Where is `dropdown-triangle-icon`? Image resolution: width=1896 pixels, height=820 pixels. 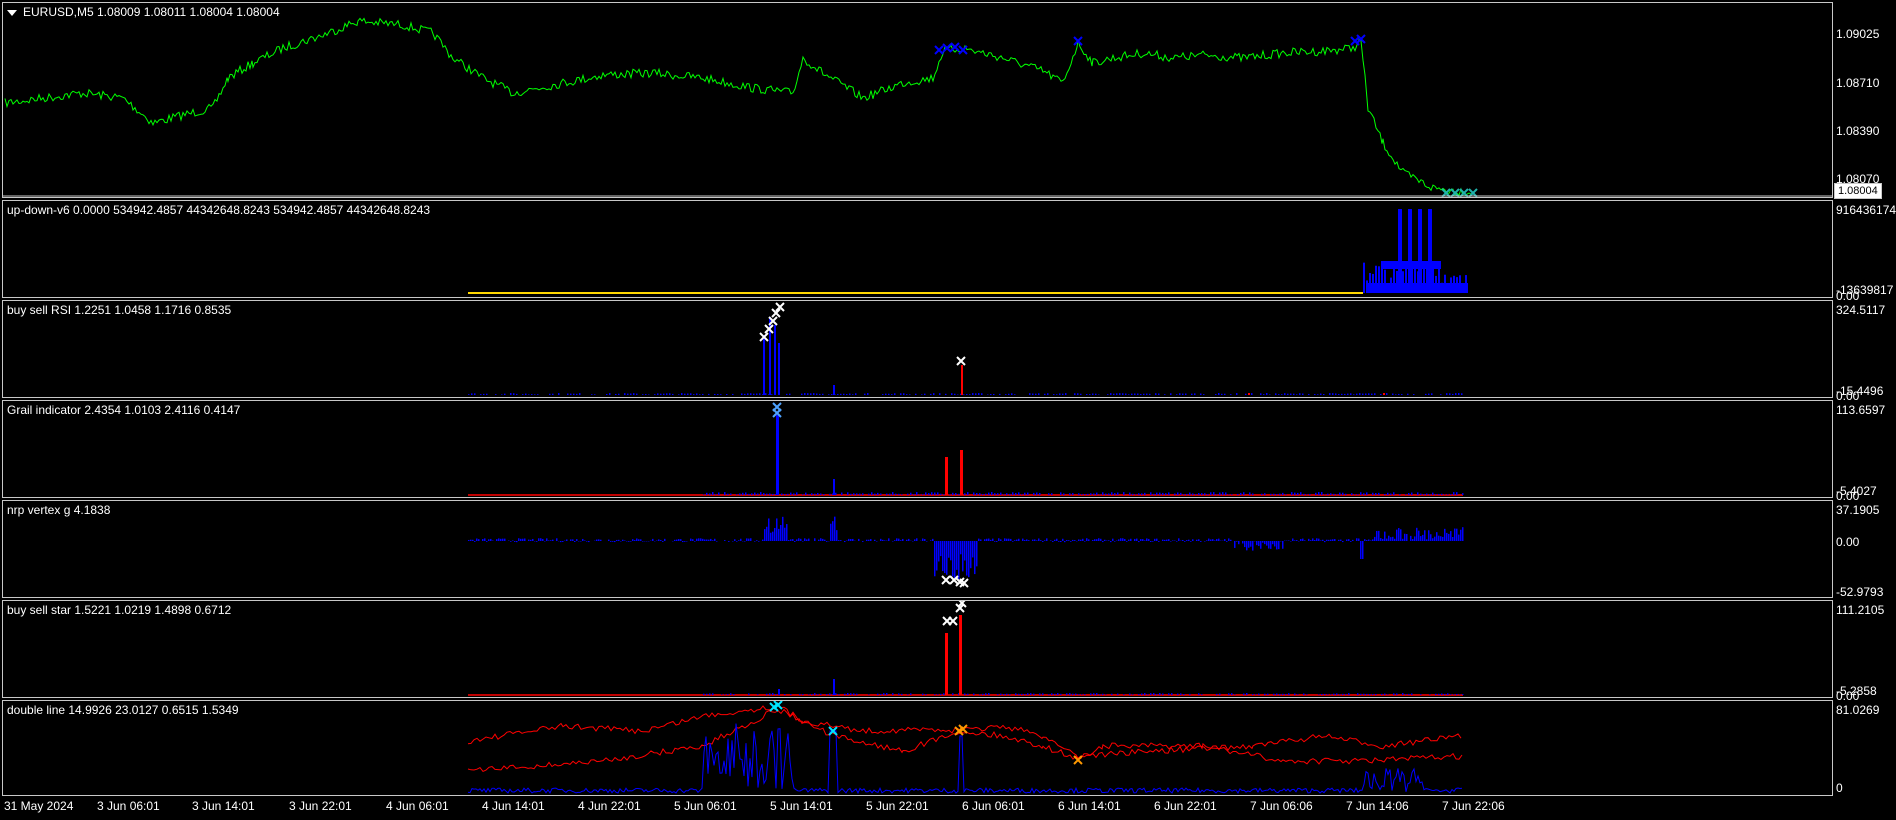
dropdown-triangle-icon is located at coordinates (12, 12).